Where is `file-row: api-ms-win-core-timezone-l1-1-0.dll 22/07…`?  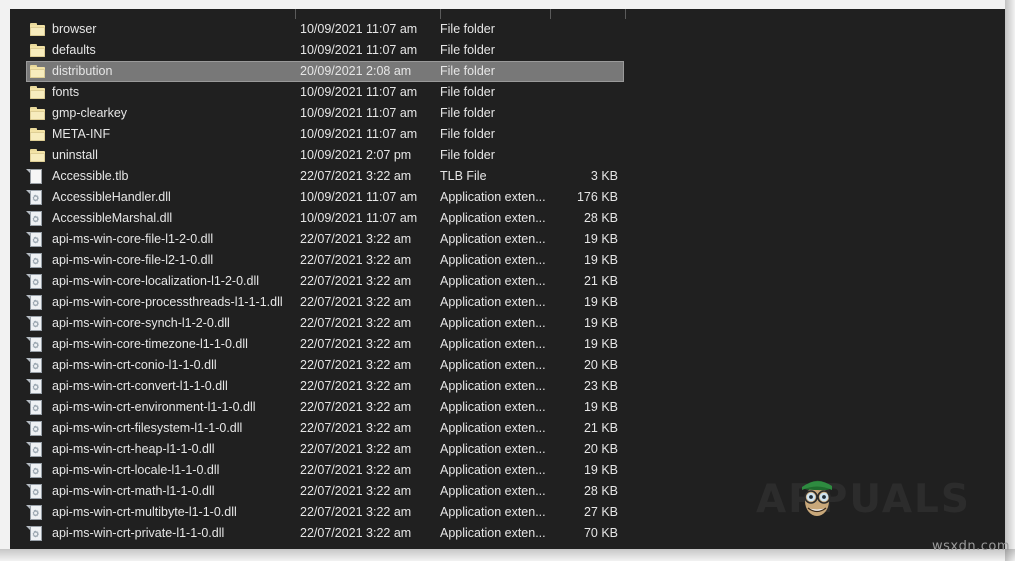 file-row: api-ms-win-core-timezone-l1-1-0.dll 22/07… is located at coordinates (507, 344).